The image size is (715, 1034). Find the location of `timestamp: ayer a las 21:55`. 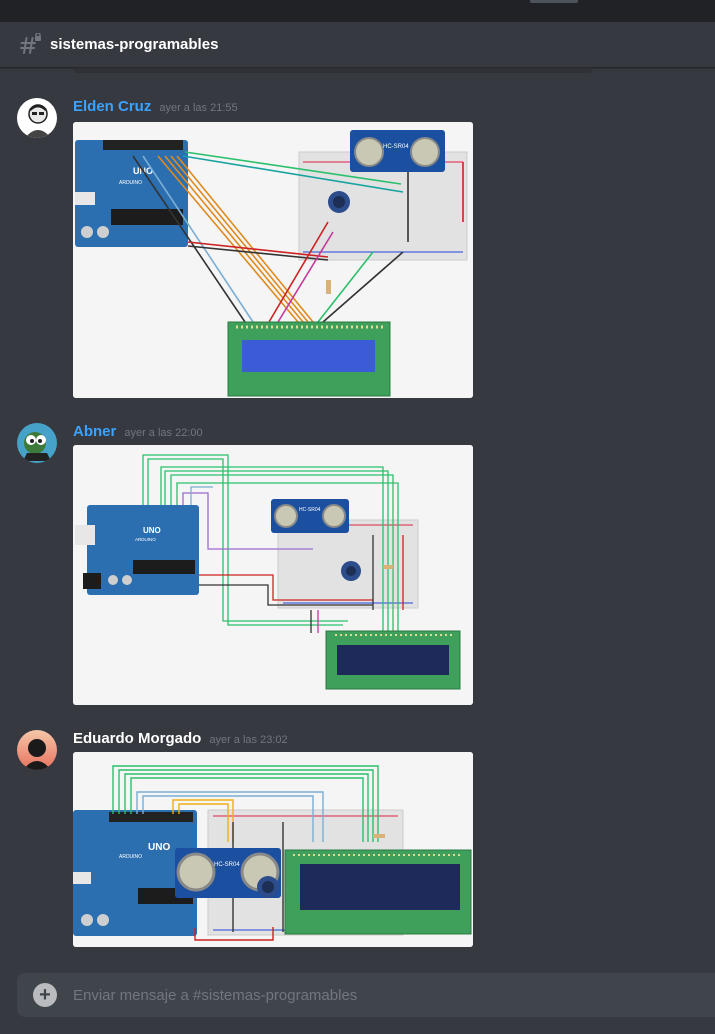

timestamp: ayer a las 21:55 is located at coordinates (198, 108).